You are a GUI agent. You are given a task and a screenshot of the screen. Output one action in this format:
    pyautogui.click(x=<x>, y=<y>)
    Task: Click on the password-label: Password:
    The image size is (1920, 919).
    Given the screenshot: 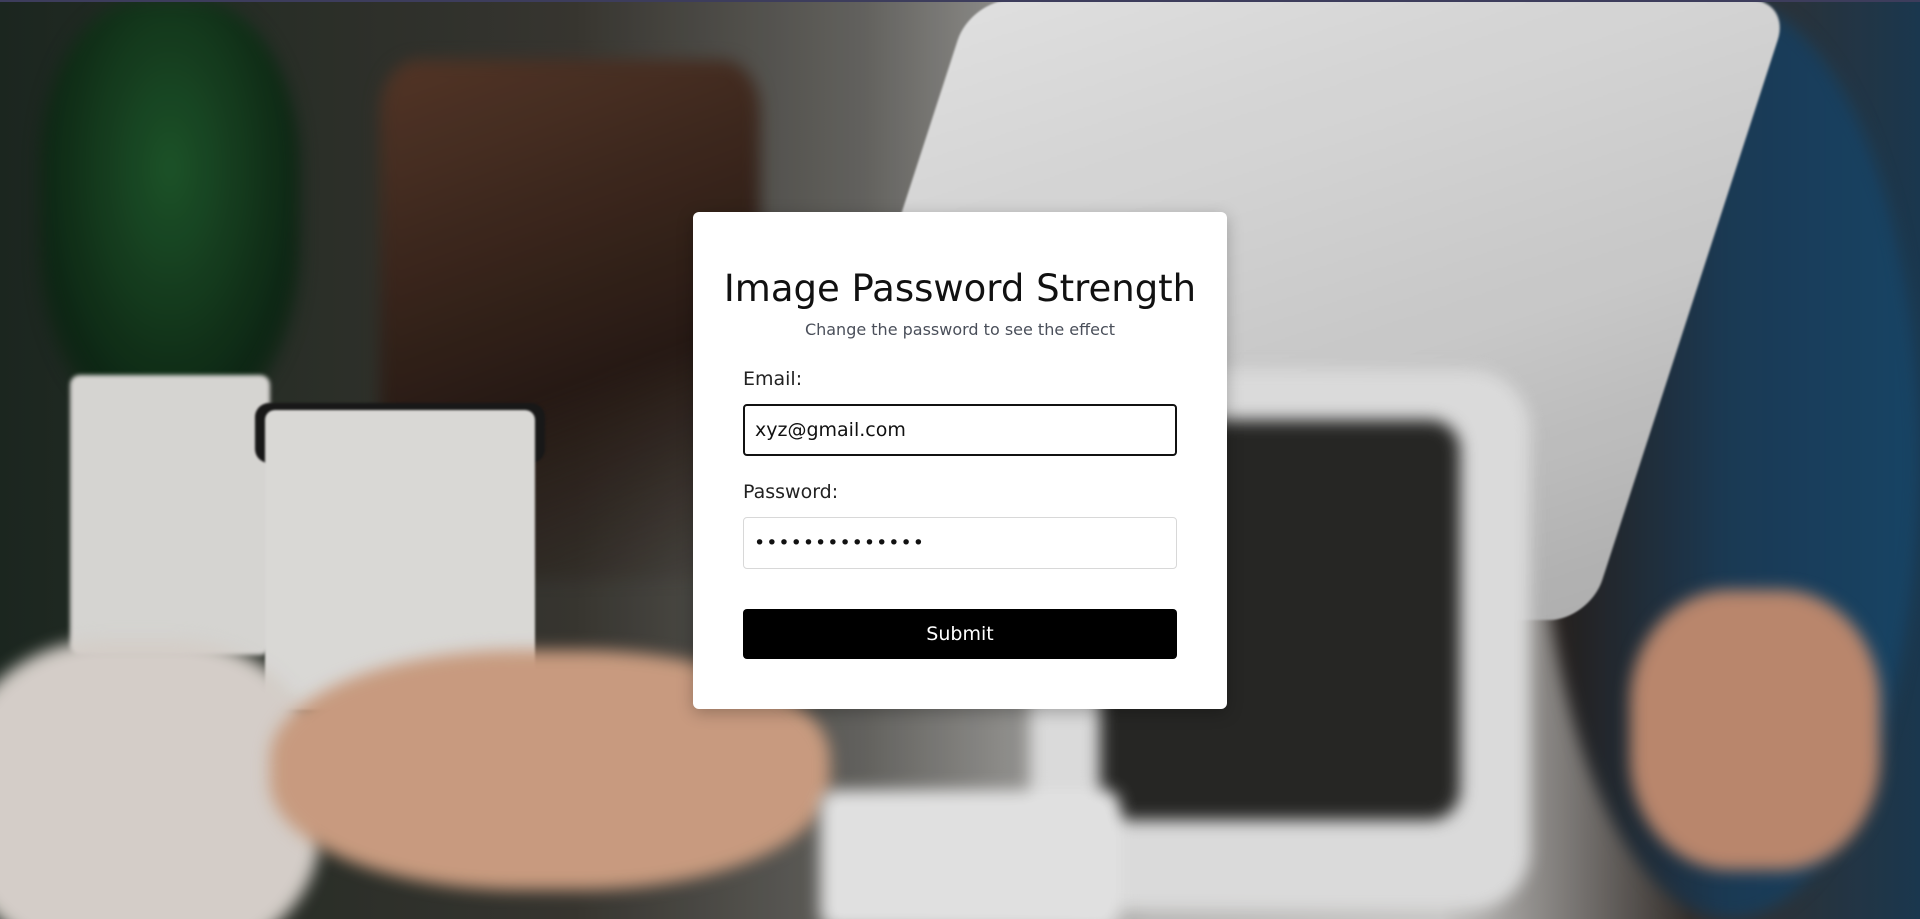 What is the action you would take?
    pyautogui.click(x=791, y=492)
    